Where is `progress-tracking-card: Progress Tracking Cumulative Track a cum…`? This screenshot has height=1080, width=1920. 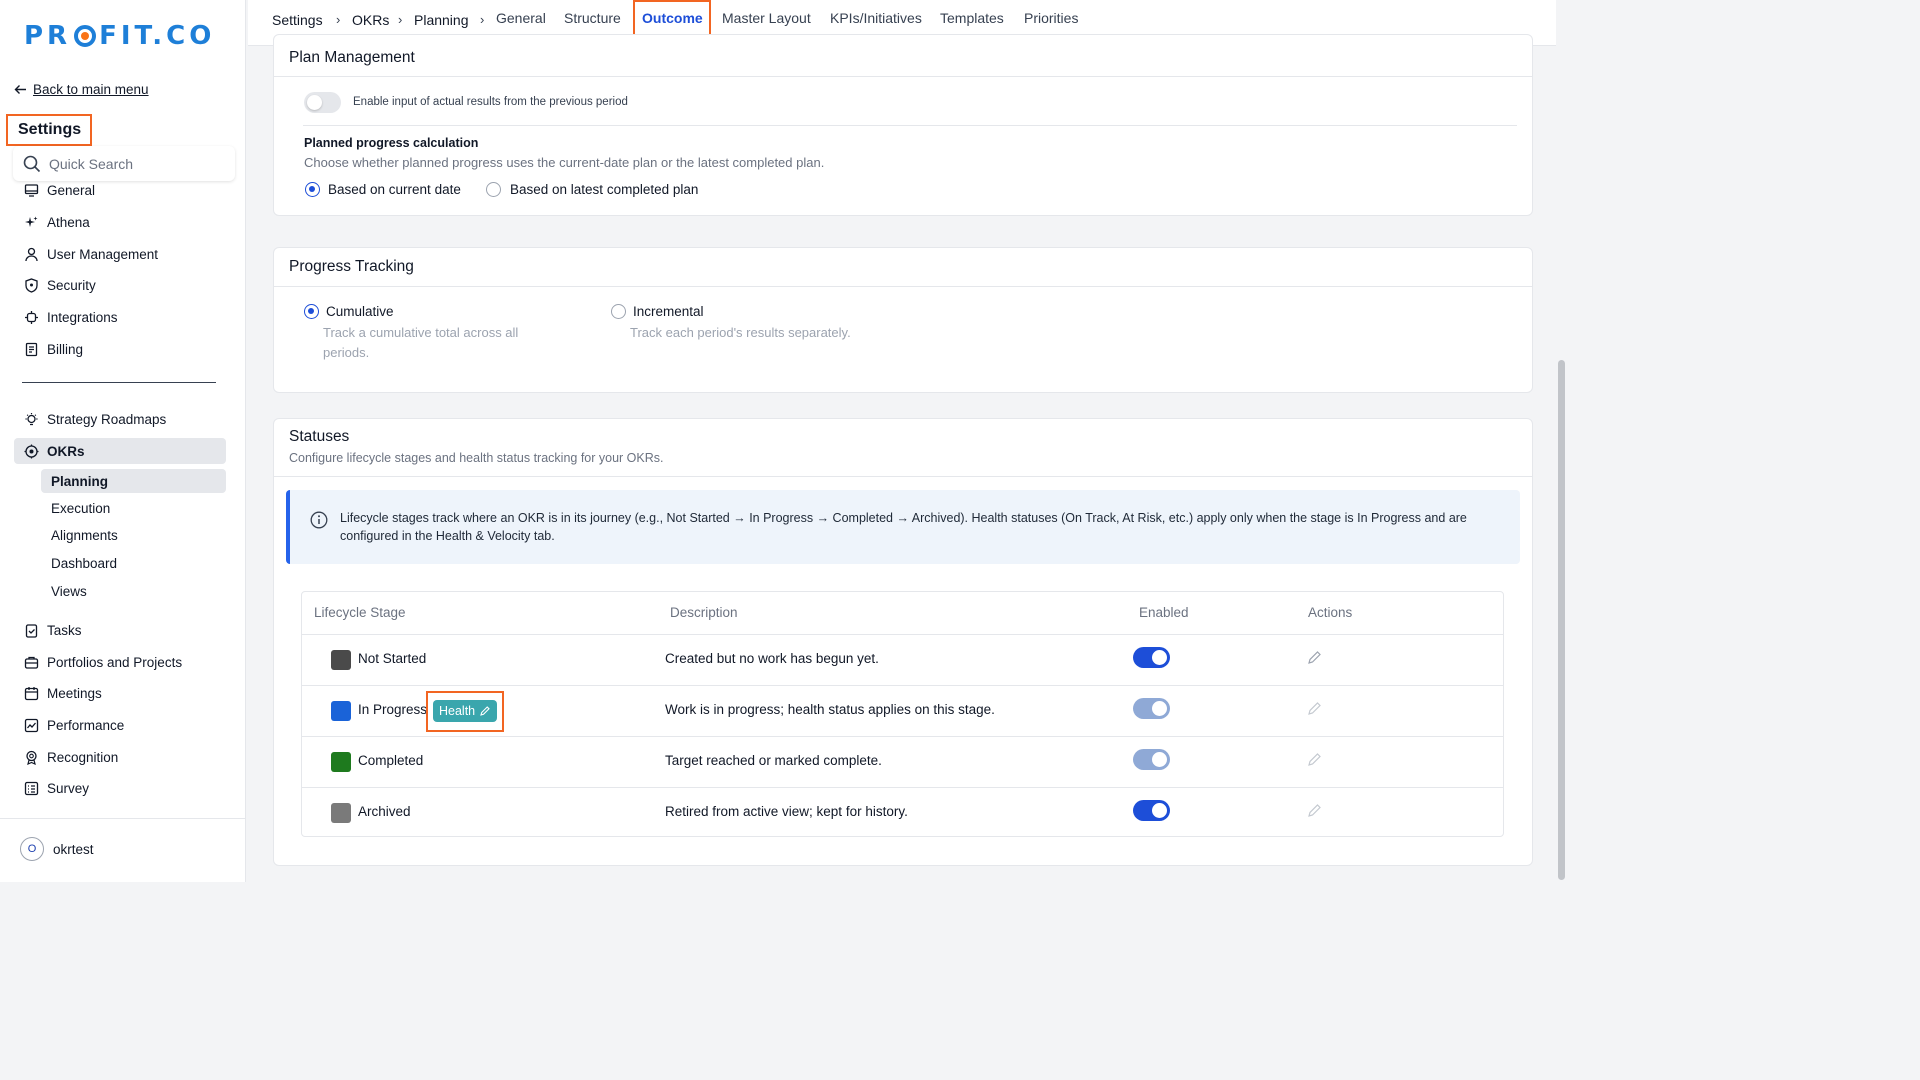
progress-tracking-card: Progress Tracking Cumulative Track a cum… is located at coordinates (903, 320).